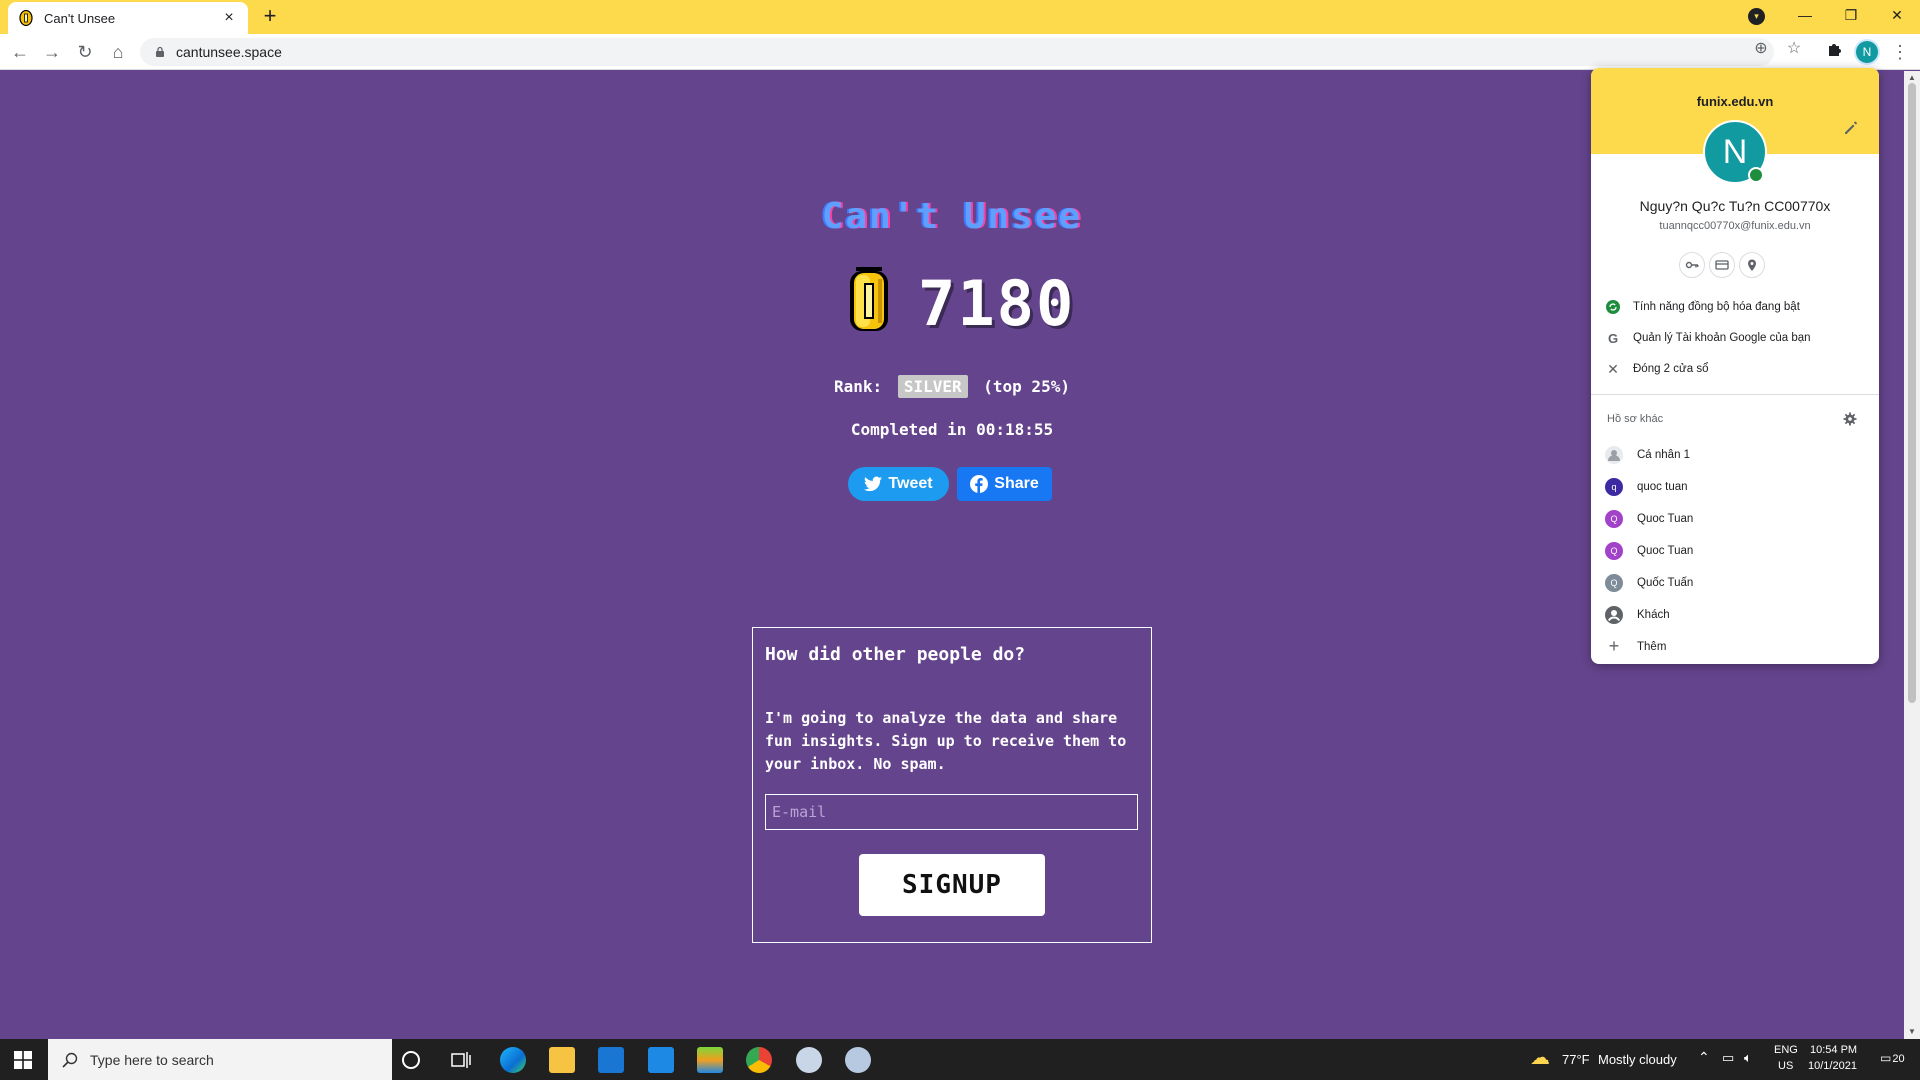 The image size is (1920, 1080). I want to click on addresses-pin-icon, so click(1752, 265).